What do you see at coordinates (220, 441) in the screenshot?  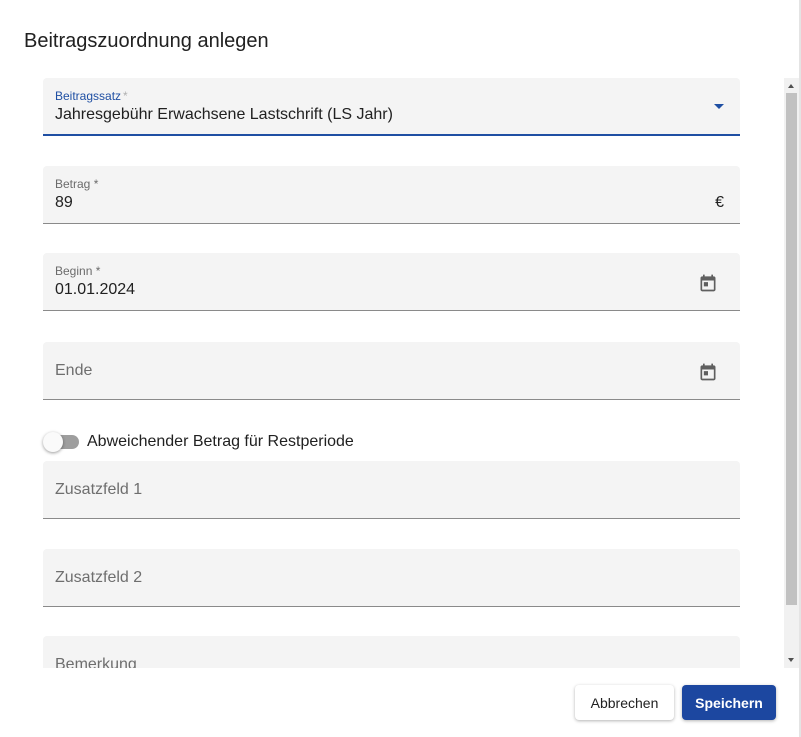 I see `toggle-label: Abweichender Betrag für Restperiode` at bounding box center [220, 441].